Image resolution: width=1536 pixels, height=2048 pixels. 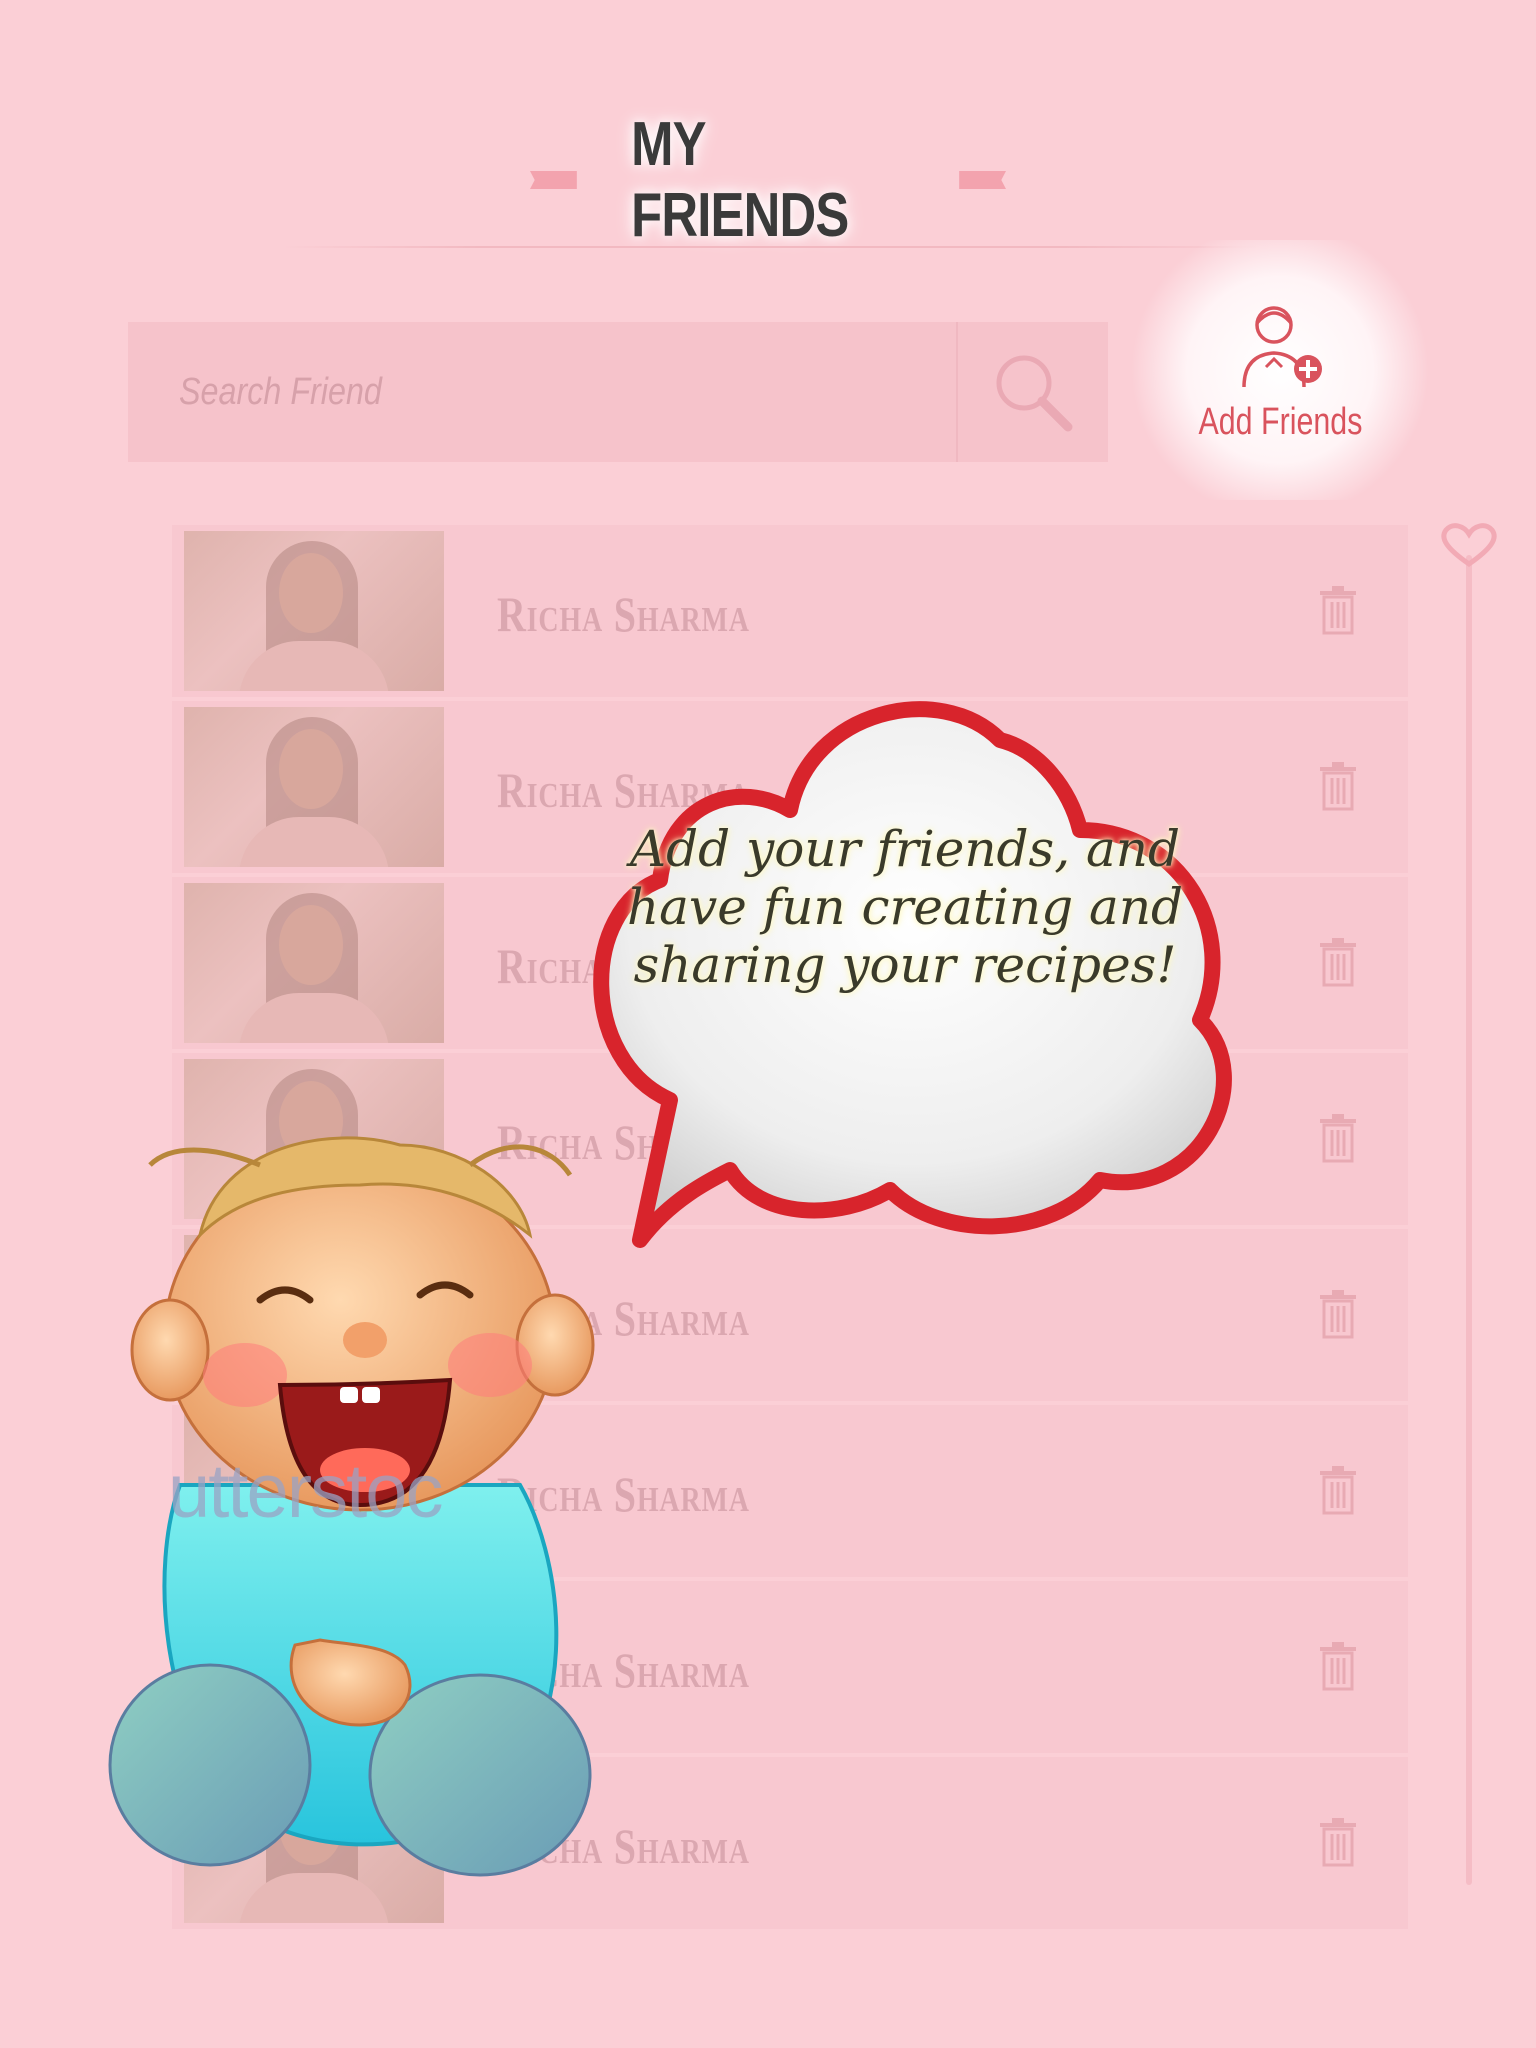 I want to click on search-bar, so click(x=618, y=392).